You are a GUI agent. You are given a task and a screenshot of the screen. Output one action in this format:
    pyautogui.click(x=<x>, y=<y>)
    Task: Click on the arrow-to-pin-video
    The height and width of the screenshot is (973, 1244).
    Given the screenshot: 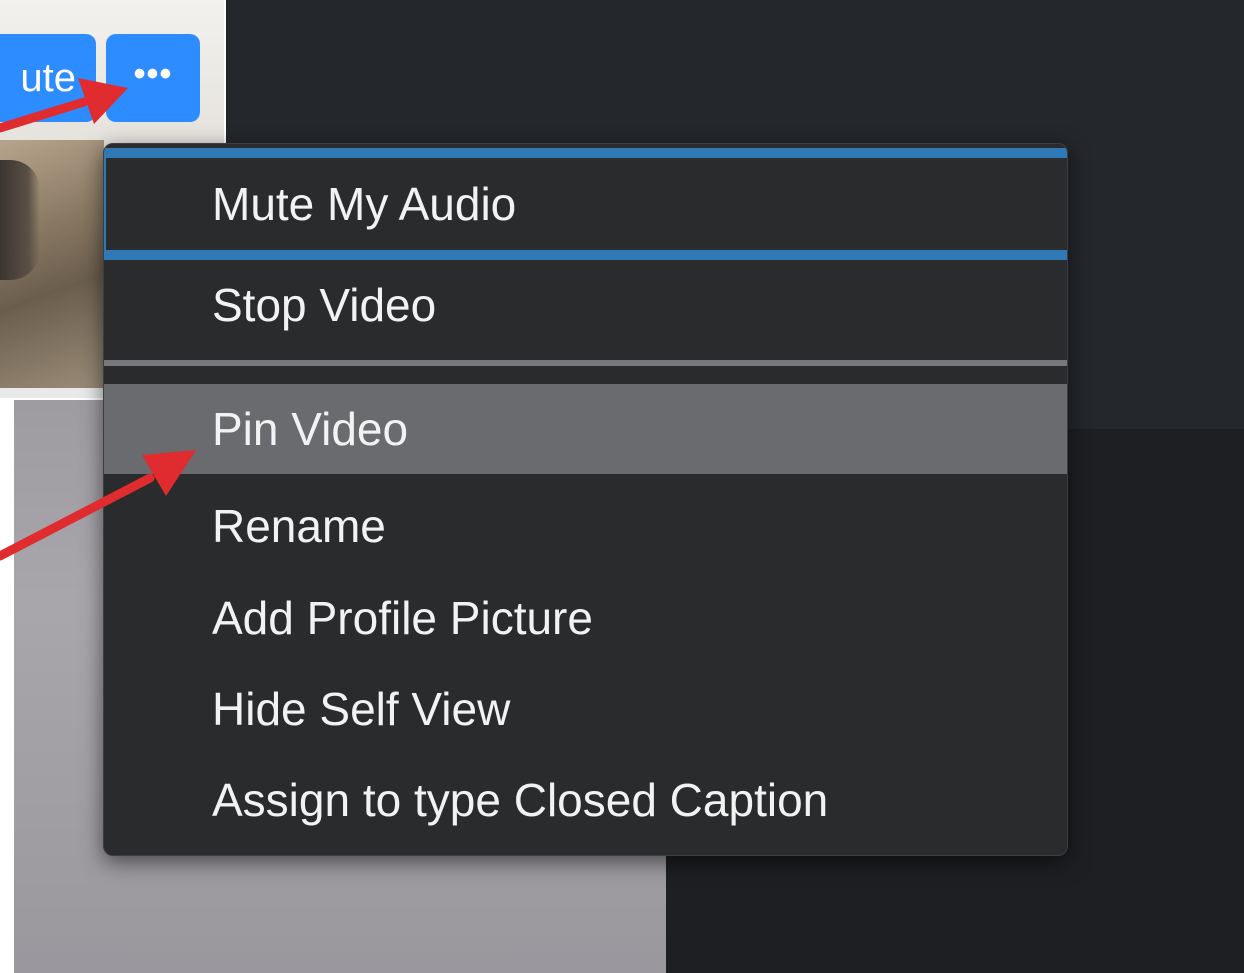 What is the action you would take?
    pyautogui.click(x=98, y=505)
    